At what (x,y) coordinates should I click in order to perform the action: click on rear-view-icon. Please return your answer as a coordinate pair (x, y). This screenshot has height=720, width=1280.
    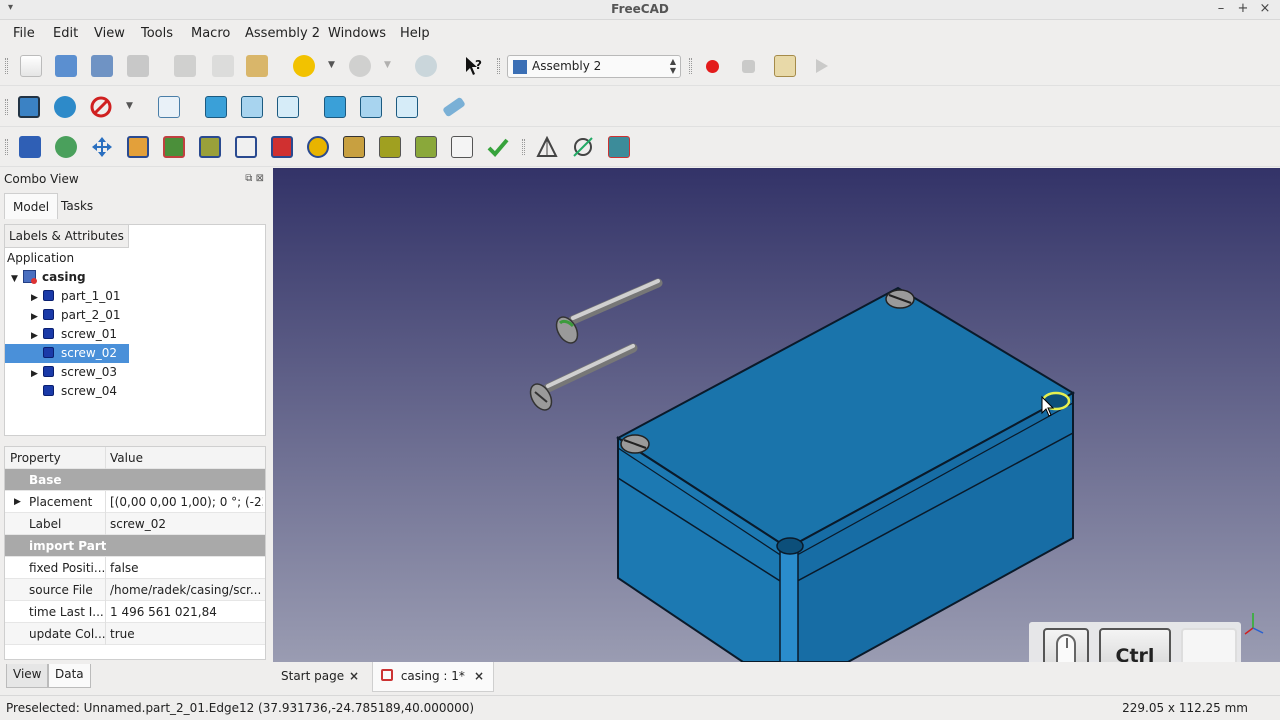
    Looking at the image, I should click on (335, 107).